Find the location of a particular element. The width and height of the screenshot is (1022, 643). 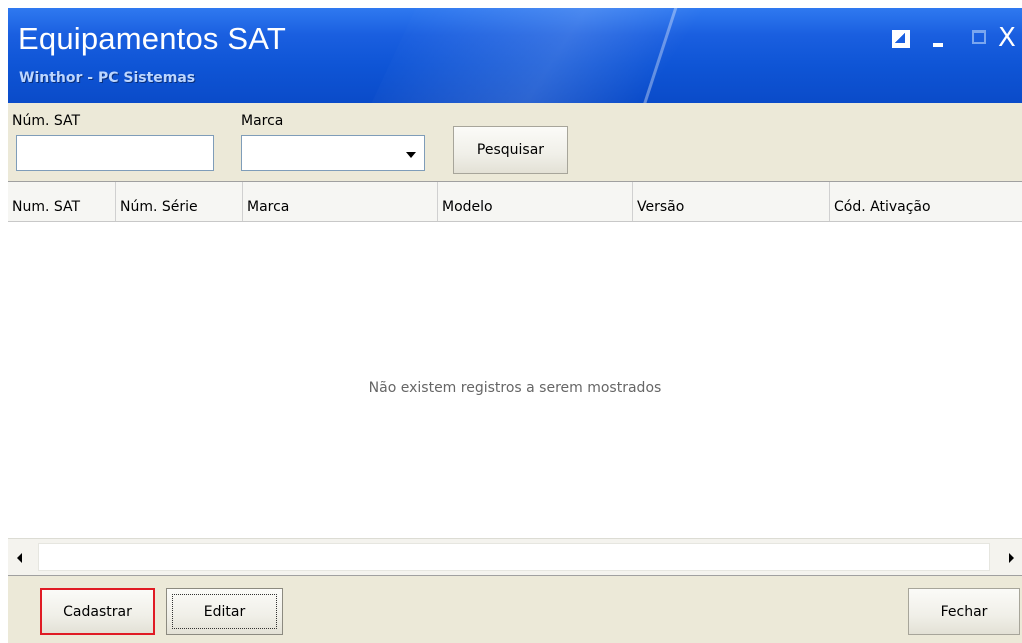

focus-rectangle is located at coordinates (224, 611).